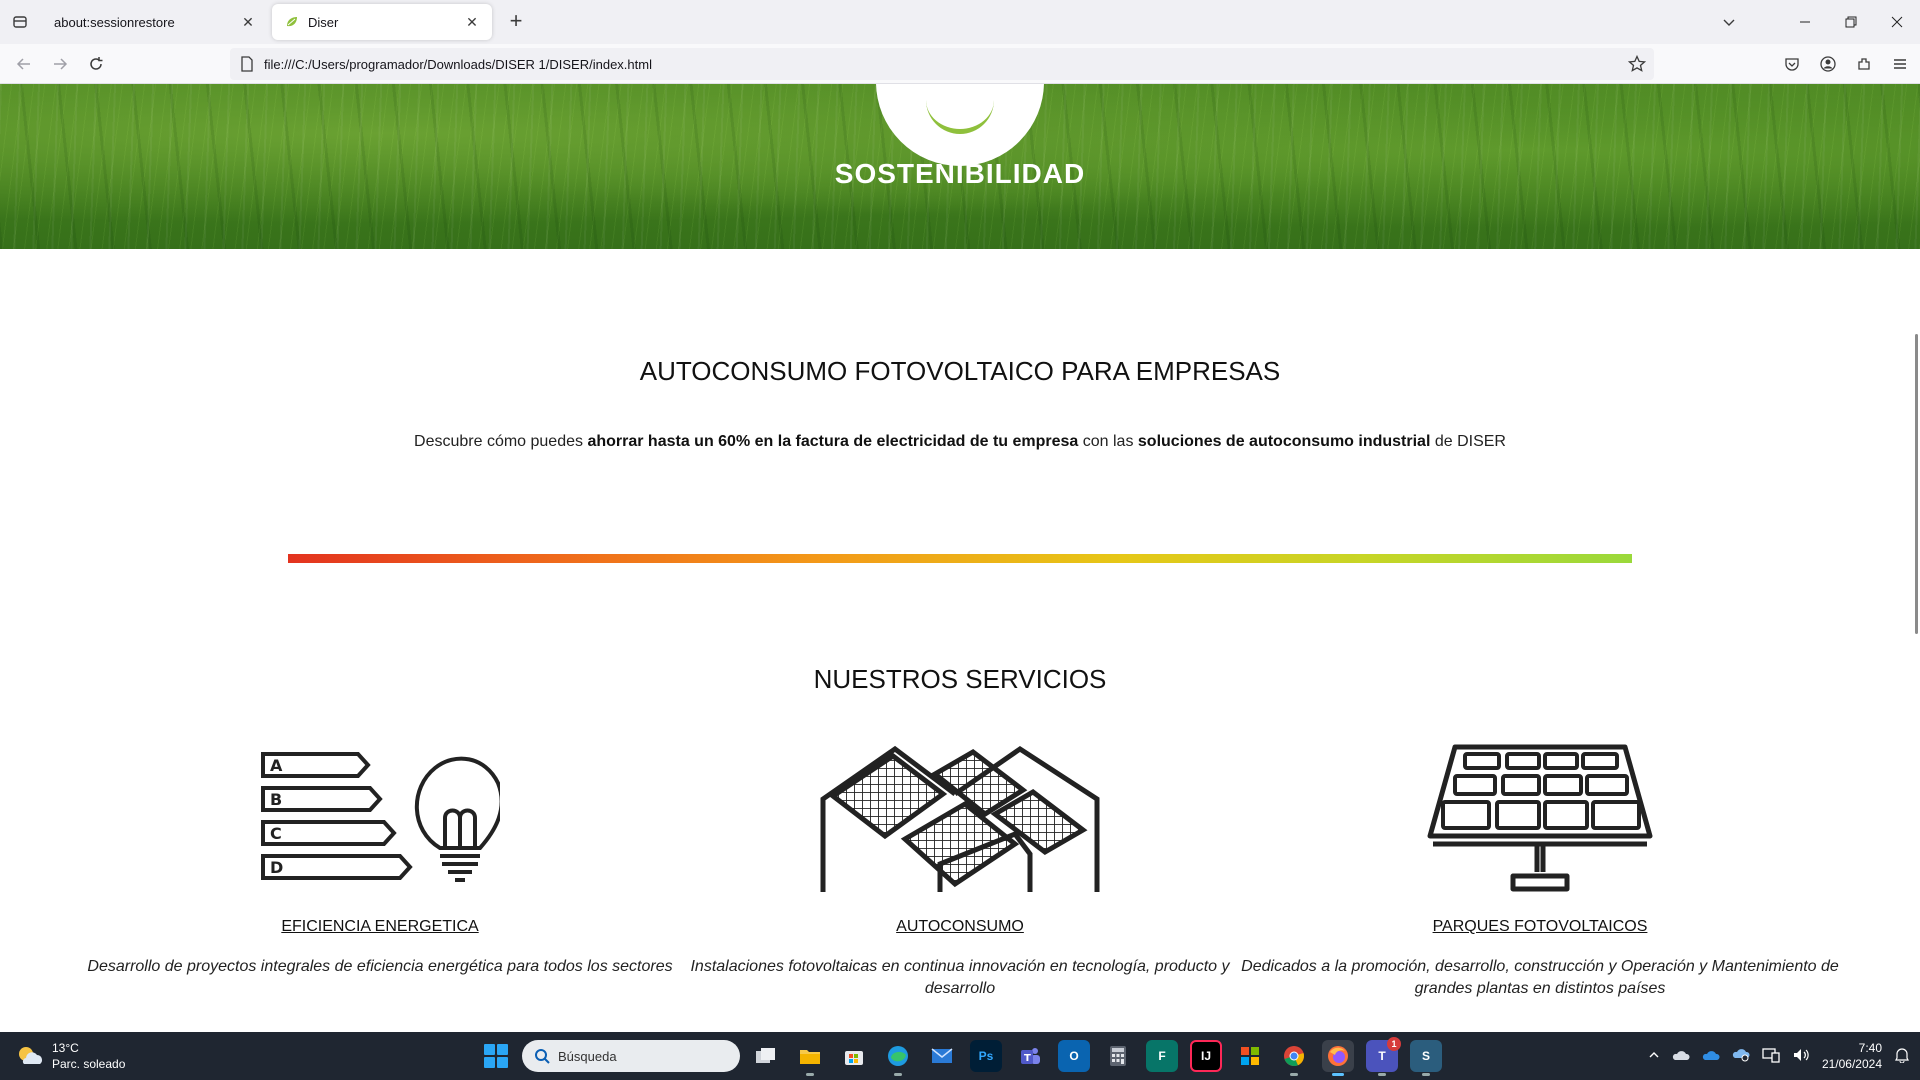  I want to click on notepad-icon: S, so click(1426, 1058).